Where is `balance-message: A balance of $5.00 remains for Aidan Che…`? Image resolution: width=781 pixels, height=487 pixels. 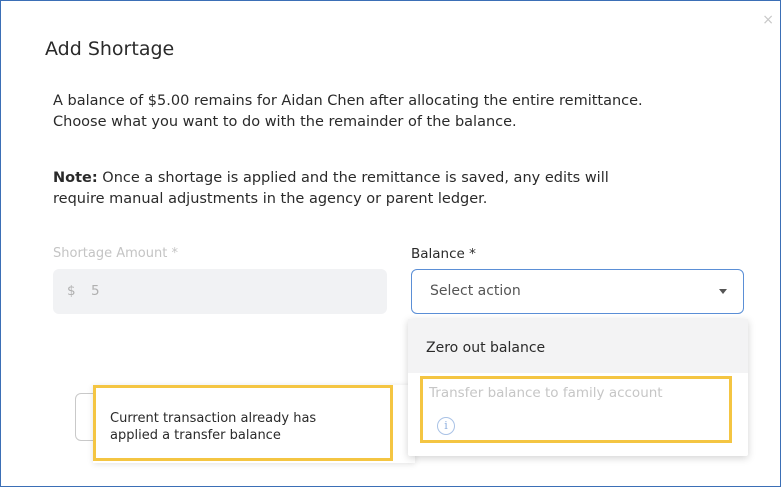 balance-message: A balance of $5.00 remains for Aidan Che… is located at coordinates (403, 112).